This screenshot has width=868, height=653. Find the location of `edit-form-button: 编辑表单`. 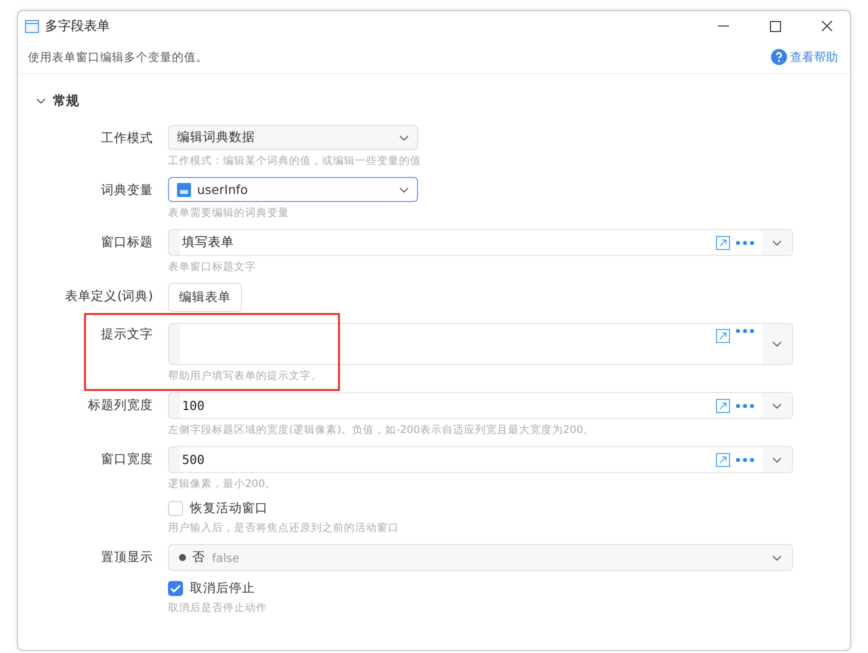

edit-form-button: 编辑表单 is located at coordinates (205, 297).